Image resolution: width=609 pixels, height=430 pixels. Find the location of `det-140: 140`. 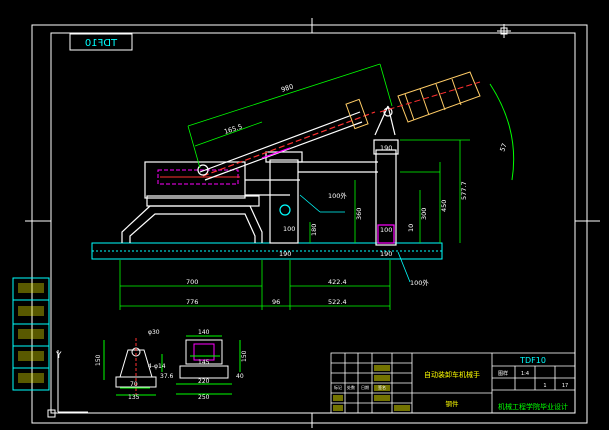

det-140: 140 is located at coordinates (204, 332).